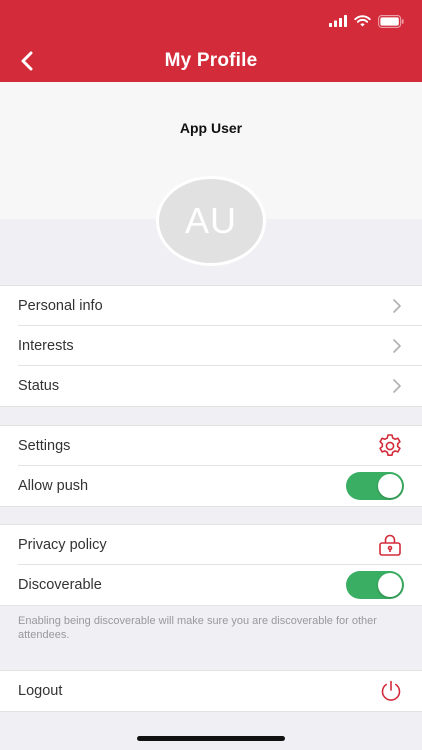 The height and width of the screenshot is (750, 422). I want to click on privacy-policy-label: Privacy policy, so click(62, 545).